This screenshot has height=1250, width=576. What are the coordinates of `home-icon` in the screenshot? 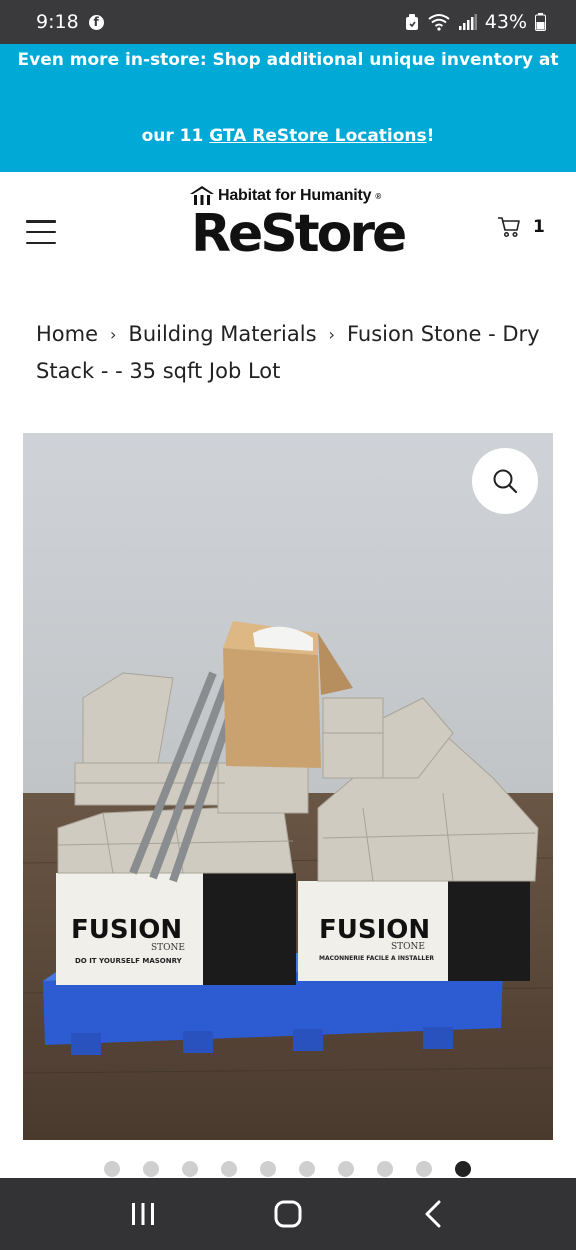 It's located at (288, 1214).